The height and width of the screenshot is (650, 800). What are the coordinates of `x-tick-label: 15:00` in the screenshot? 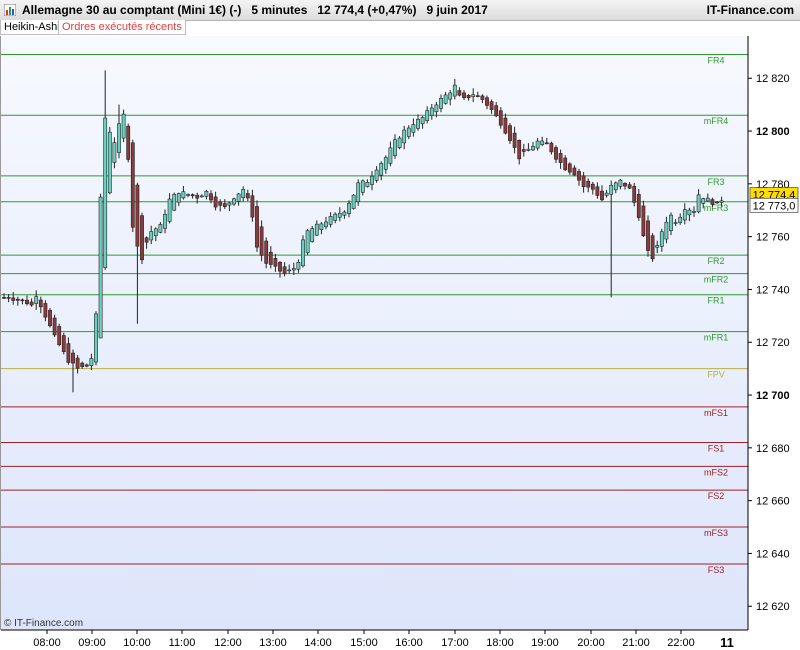 It's located at (364, 643).